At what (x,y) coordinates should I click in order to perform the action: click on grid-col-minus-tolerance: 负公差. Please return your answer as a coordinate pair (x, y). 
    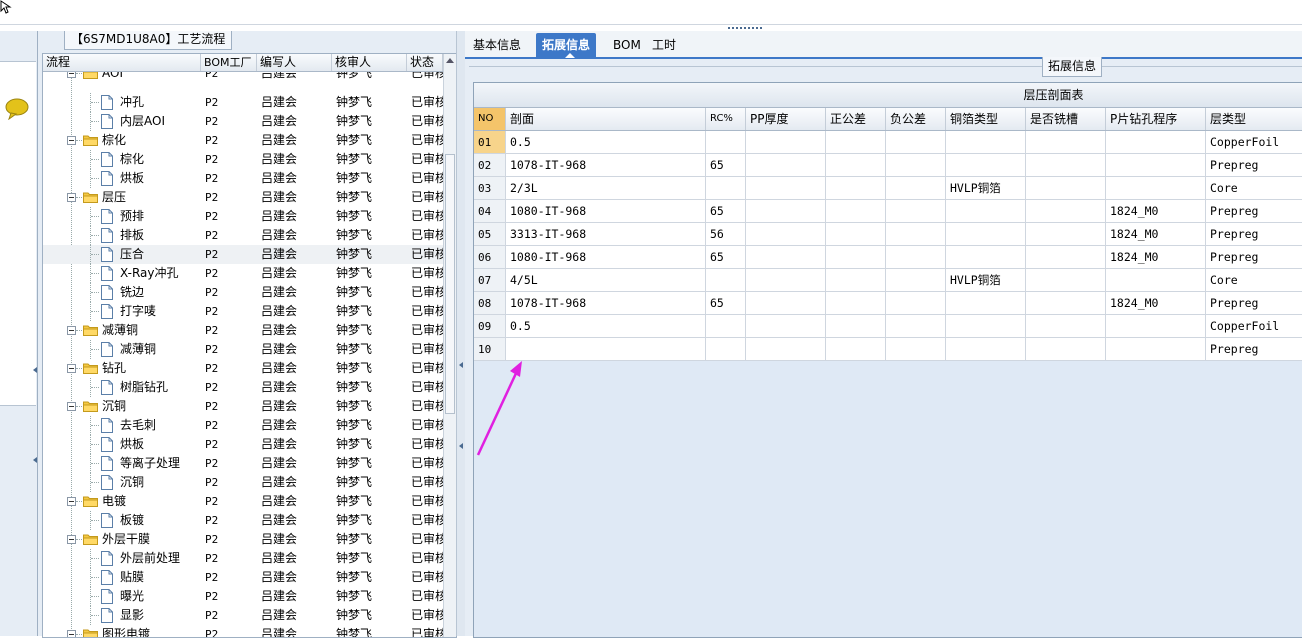
    Looking at the image, I should click on (916, 119).